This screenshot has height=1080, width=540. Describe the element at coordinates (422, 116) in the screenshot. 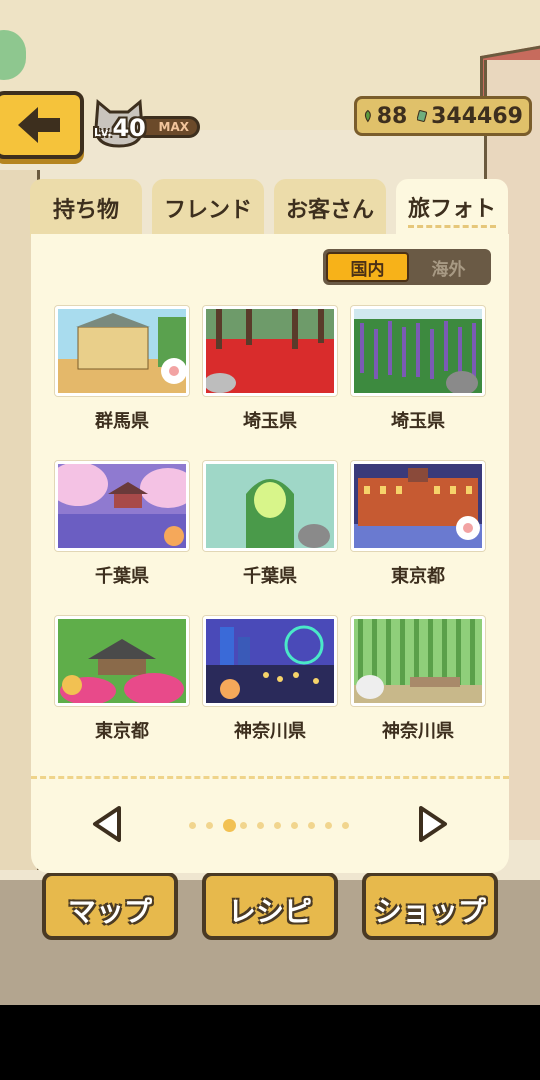

I see `money-bill-icon` at that location.